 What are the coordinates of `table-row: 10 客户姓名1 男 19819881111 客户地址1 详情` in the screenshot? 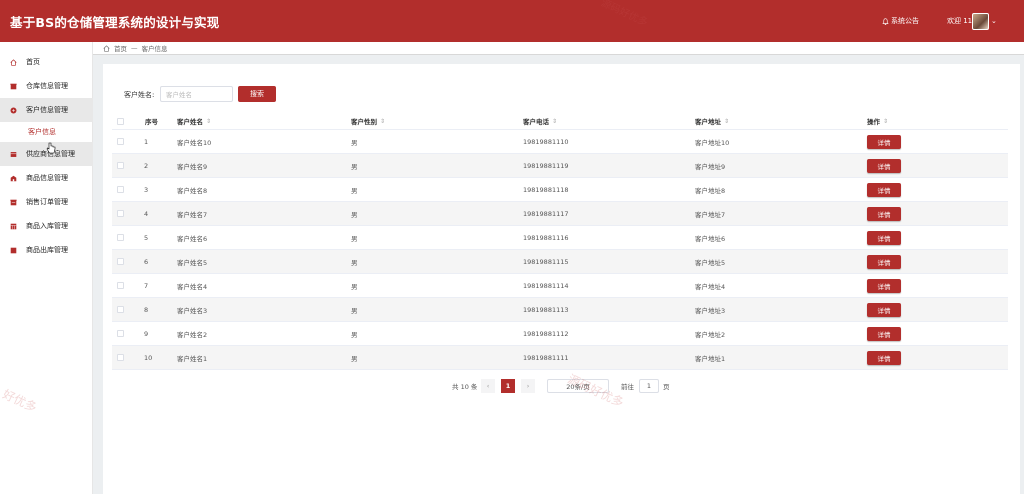 It's located at (560, 358).